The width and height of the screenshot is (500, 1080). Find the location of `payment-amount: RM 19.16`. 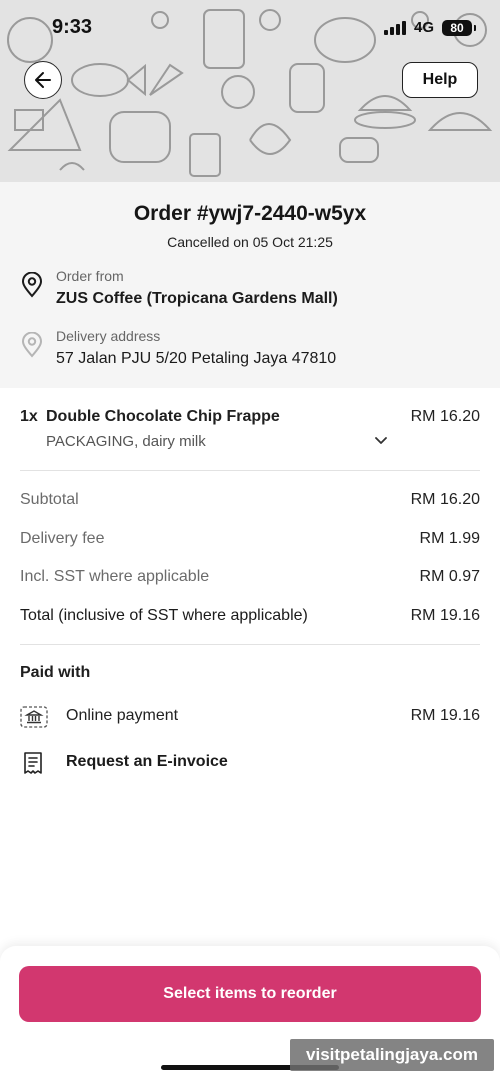

payment-amount: RM 19.16 is located at coordinates (445, 715).